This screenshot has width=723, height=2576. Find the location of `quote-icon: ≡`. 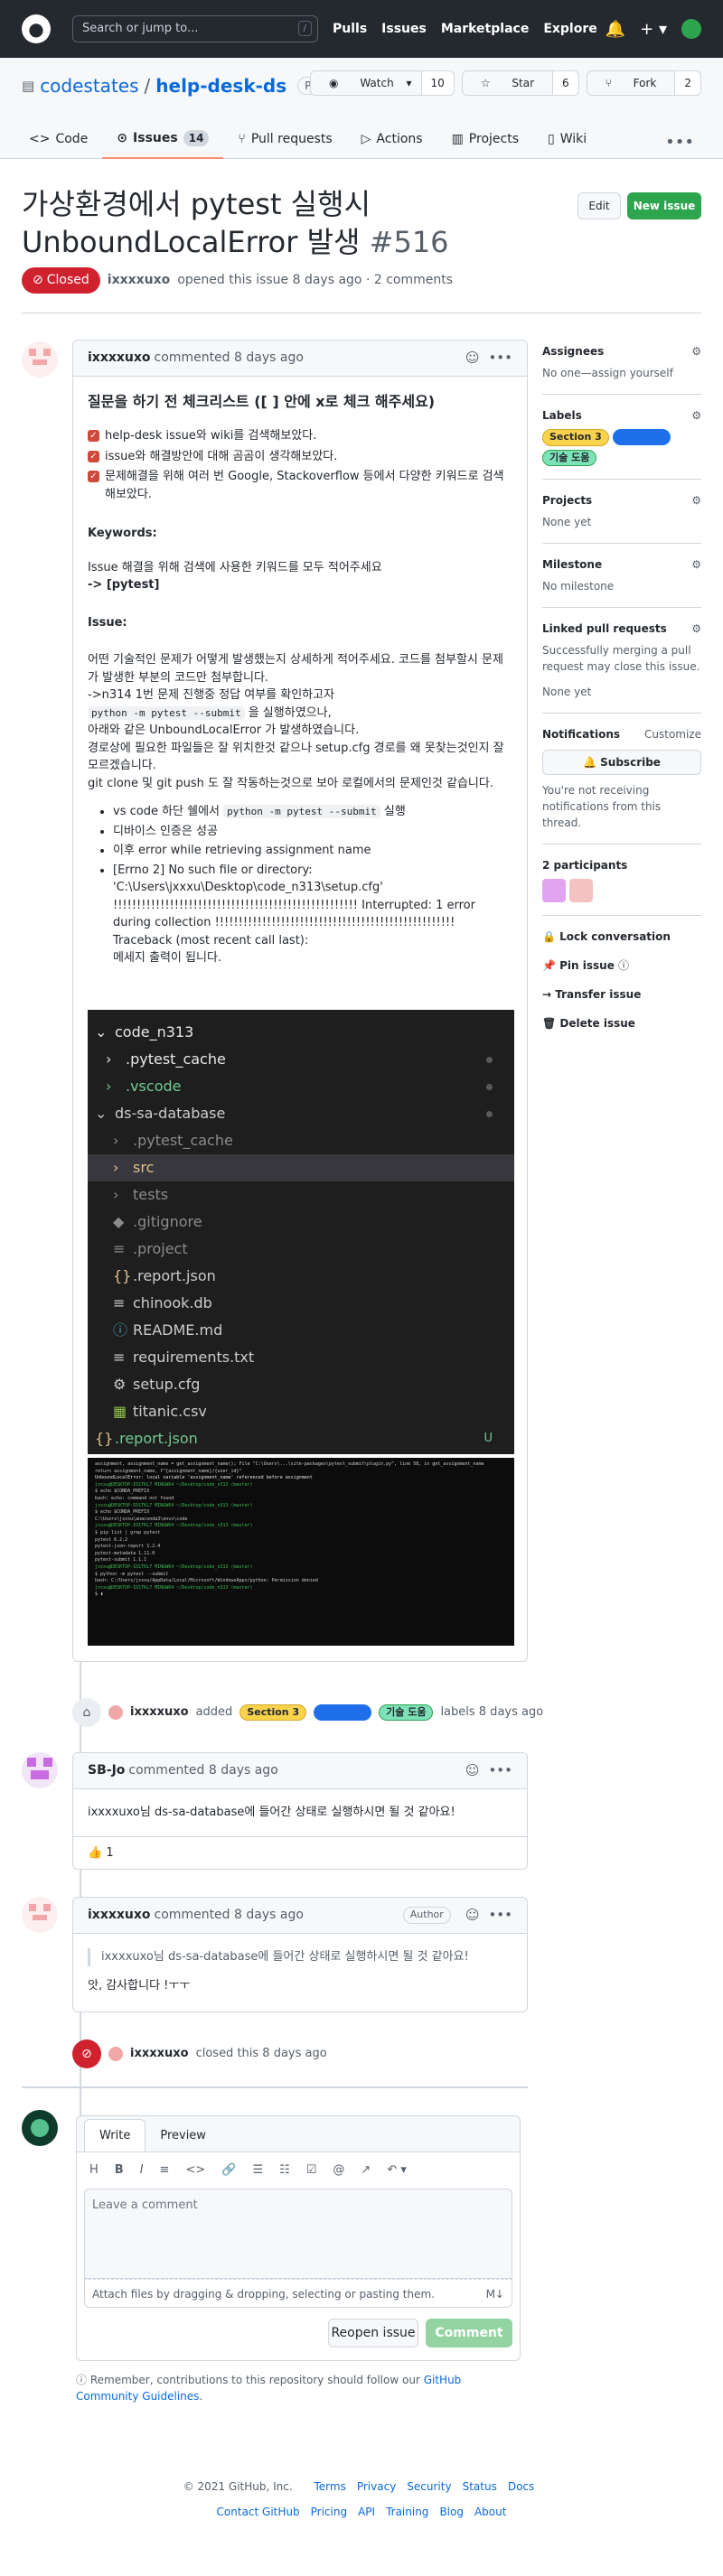

quote-icon: ≡ is located at coordinates (165, 2170).